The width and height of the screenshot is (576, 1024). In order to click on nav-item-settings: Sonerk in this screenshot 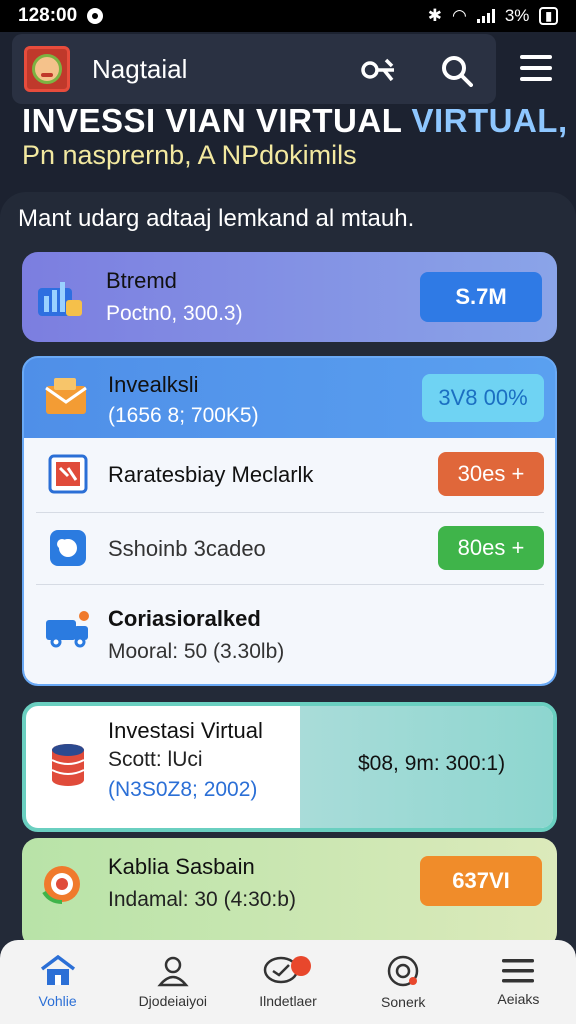, I will do `click(403, 982)`.